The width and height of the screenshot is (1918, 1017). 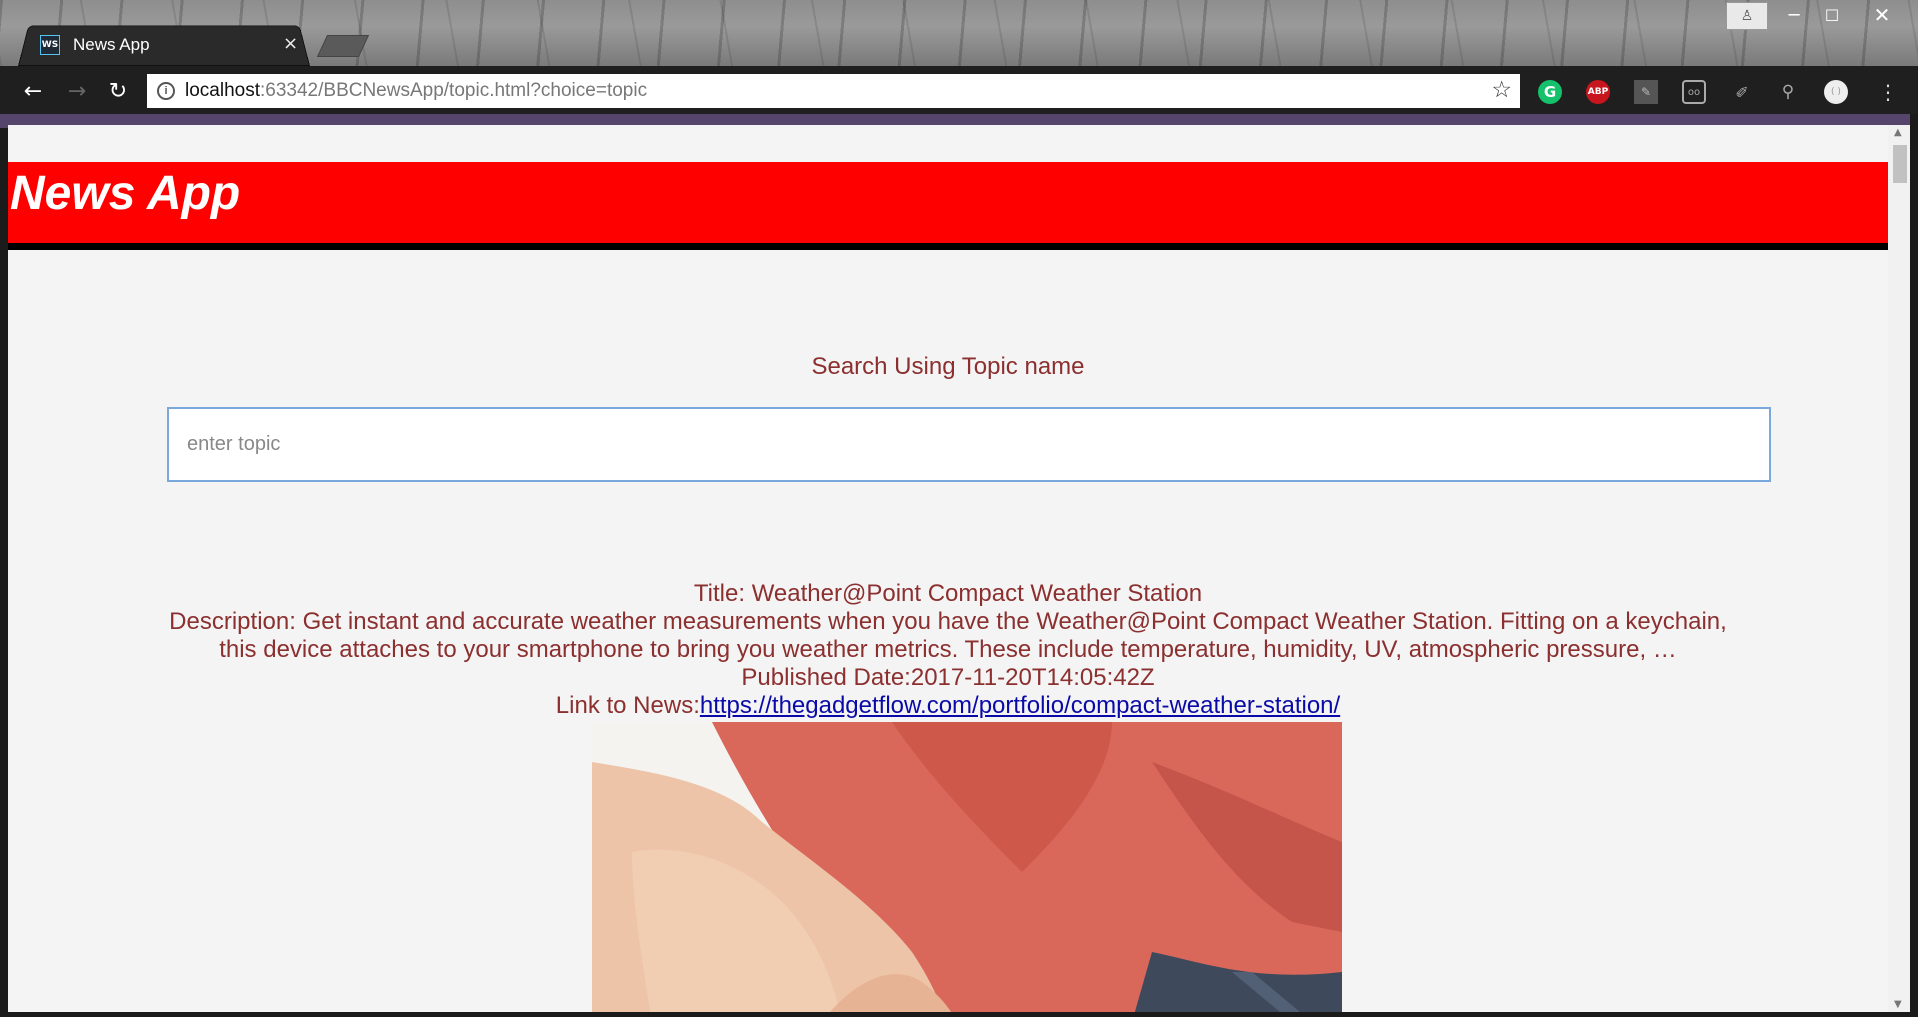 I want to click on article-image, so click(x=967, y=867).